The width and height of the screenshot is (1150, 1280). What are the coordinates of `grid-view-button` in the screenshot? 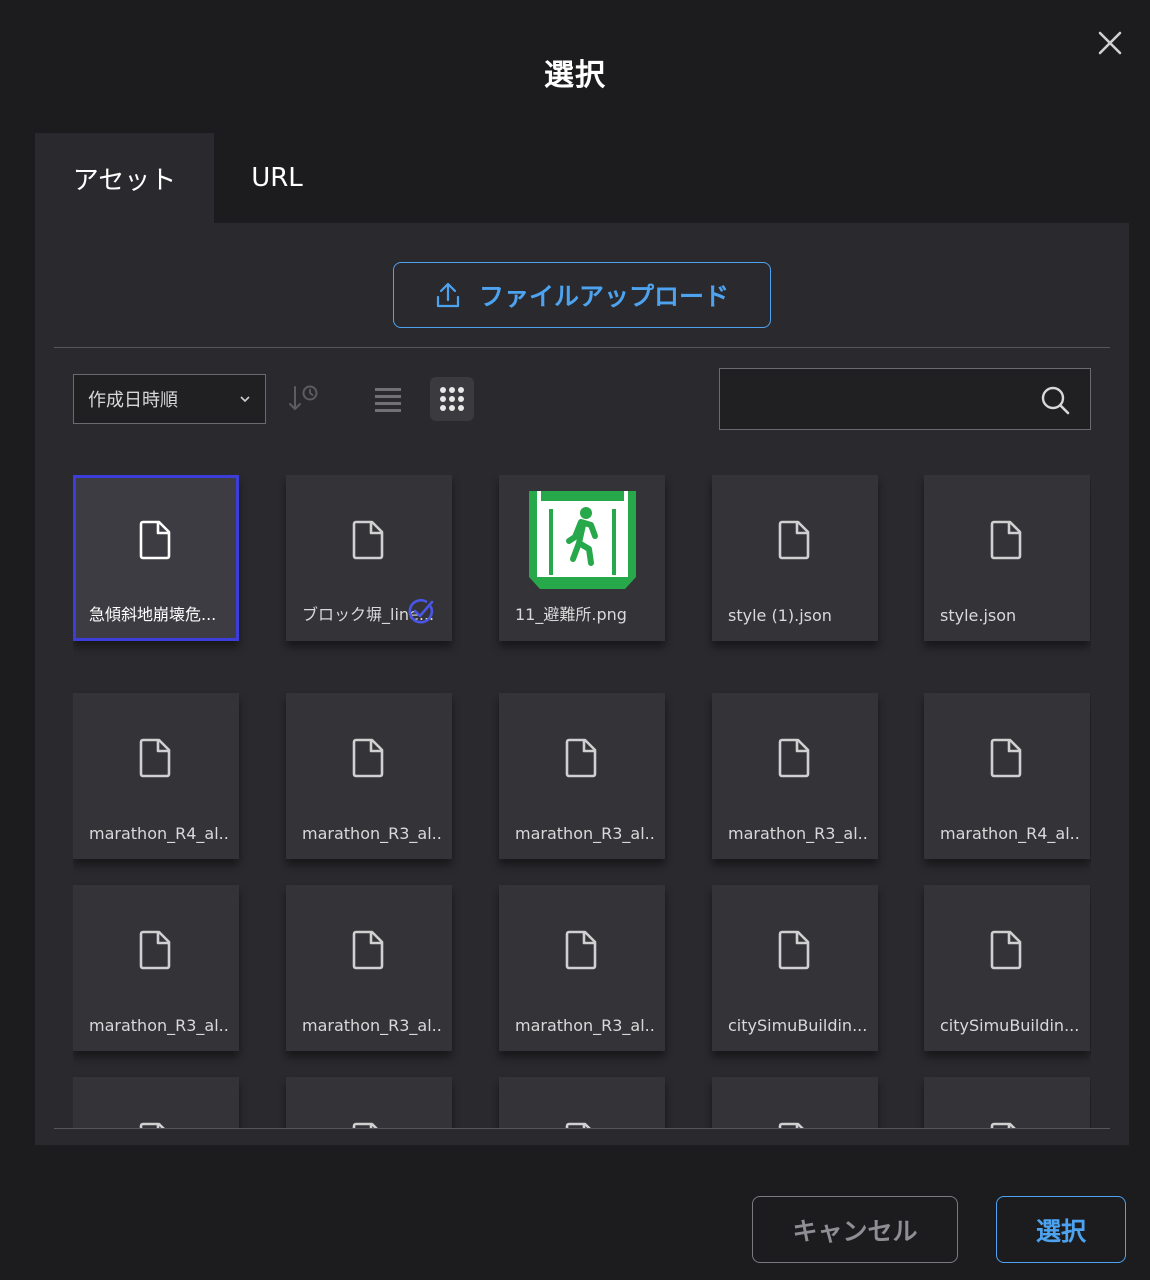 It's located at (452, 399).